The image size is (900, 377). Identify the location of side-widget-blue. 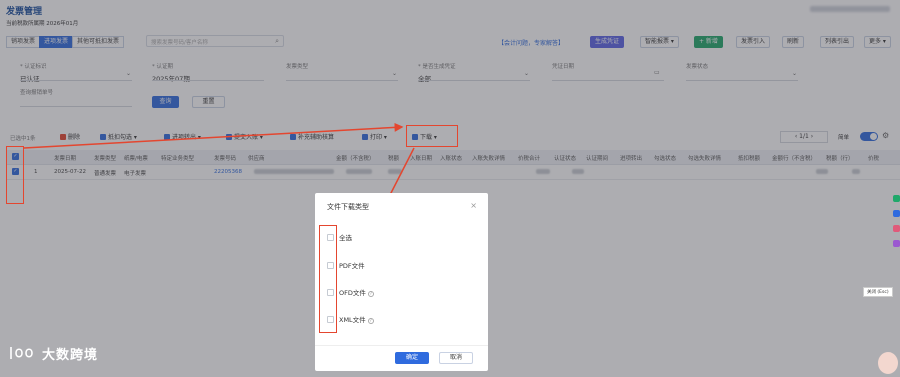
(896, 213).